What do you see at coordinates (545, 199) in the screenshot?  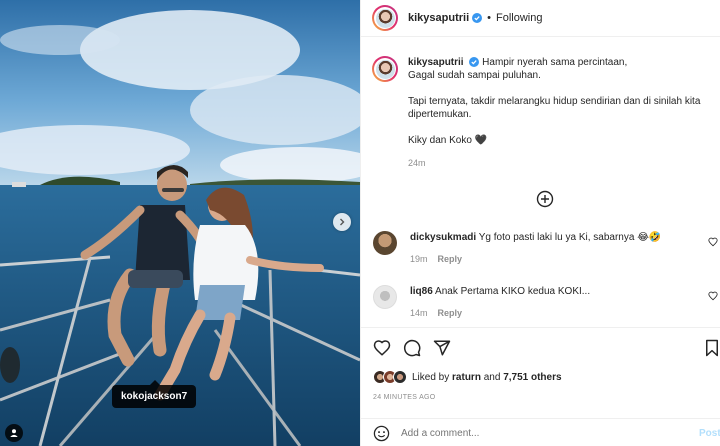 I see `load-more-comments-icon` at bounding box center [545, 199].